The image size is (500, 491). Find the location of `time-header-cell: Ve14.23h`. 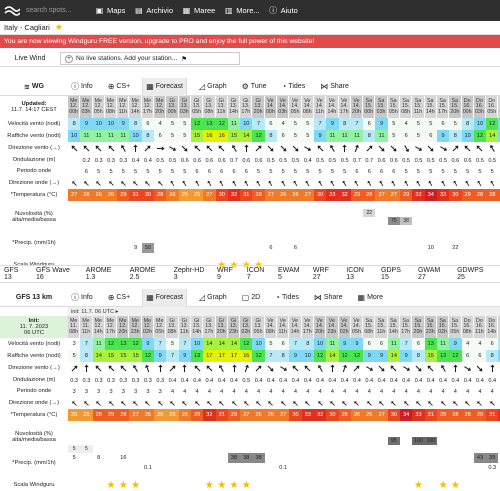

time-header-cell: Ve14.23h is located at coordinates (332, 327).